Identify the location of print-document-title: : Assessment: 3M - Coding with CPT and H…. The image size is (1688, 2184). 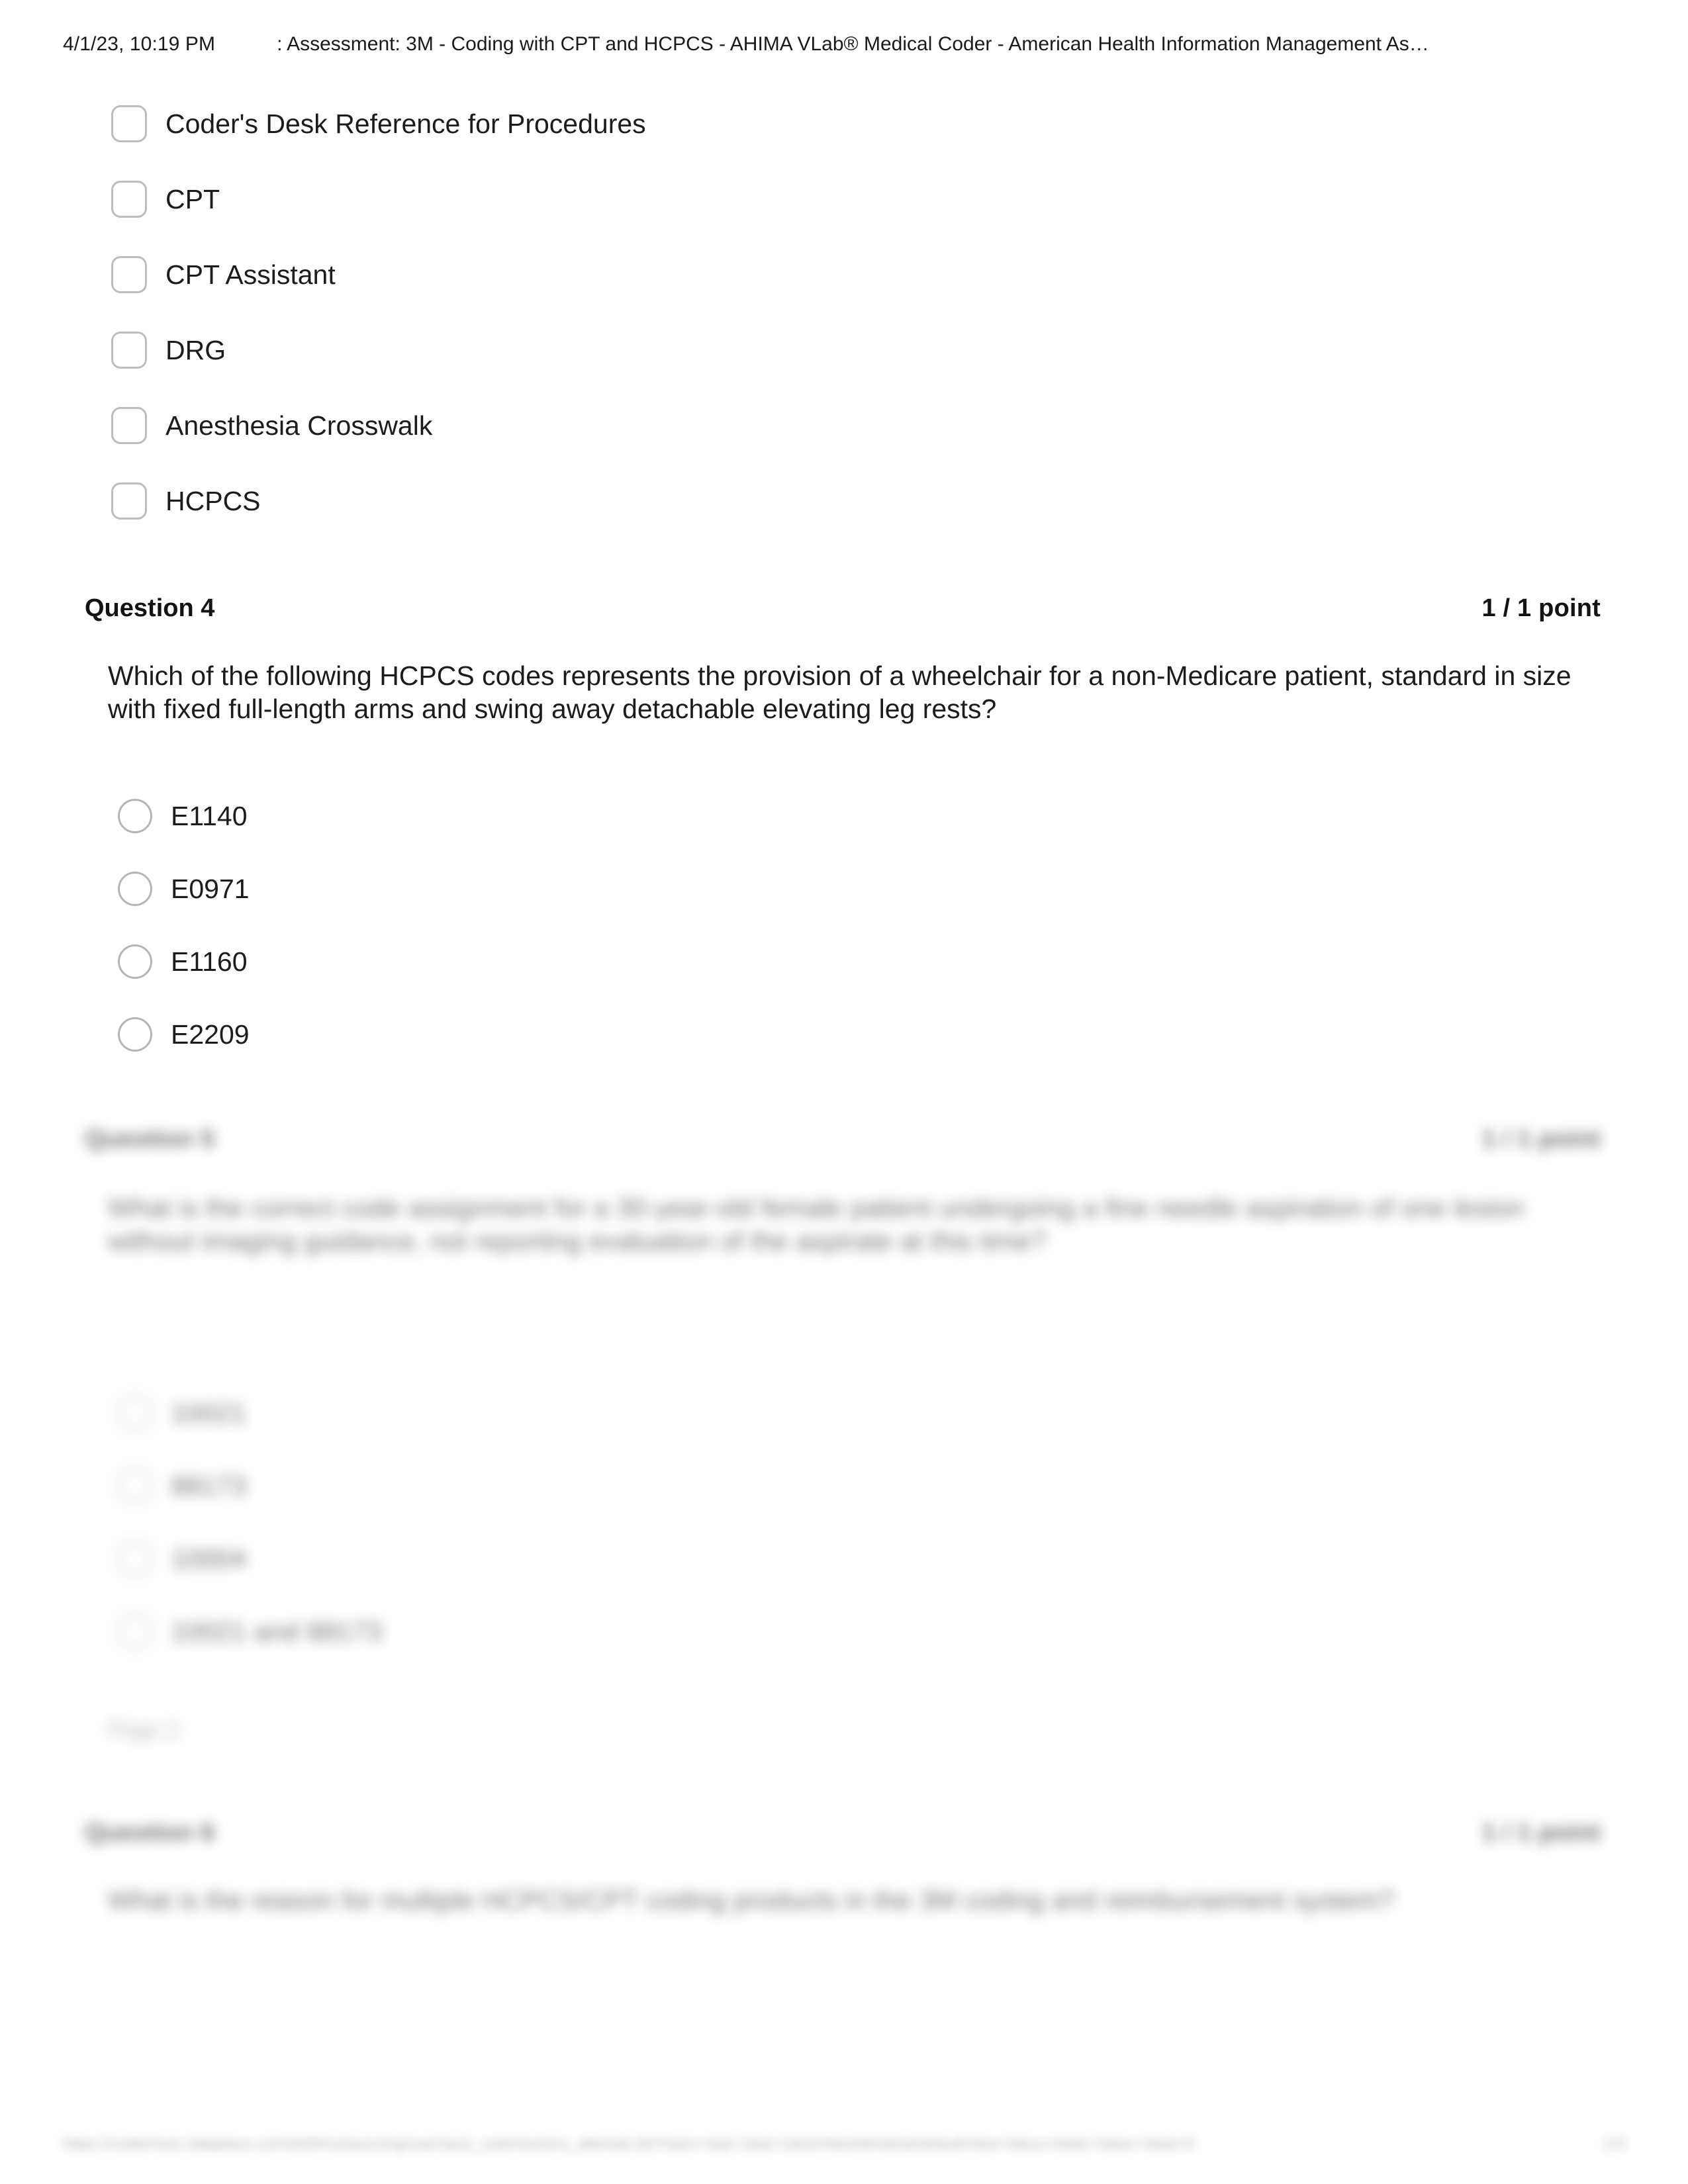
(853, 44).